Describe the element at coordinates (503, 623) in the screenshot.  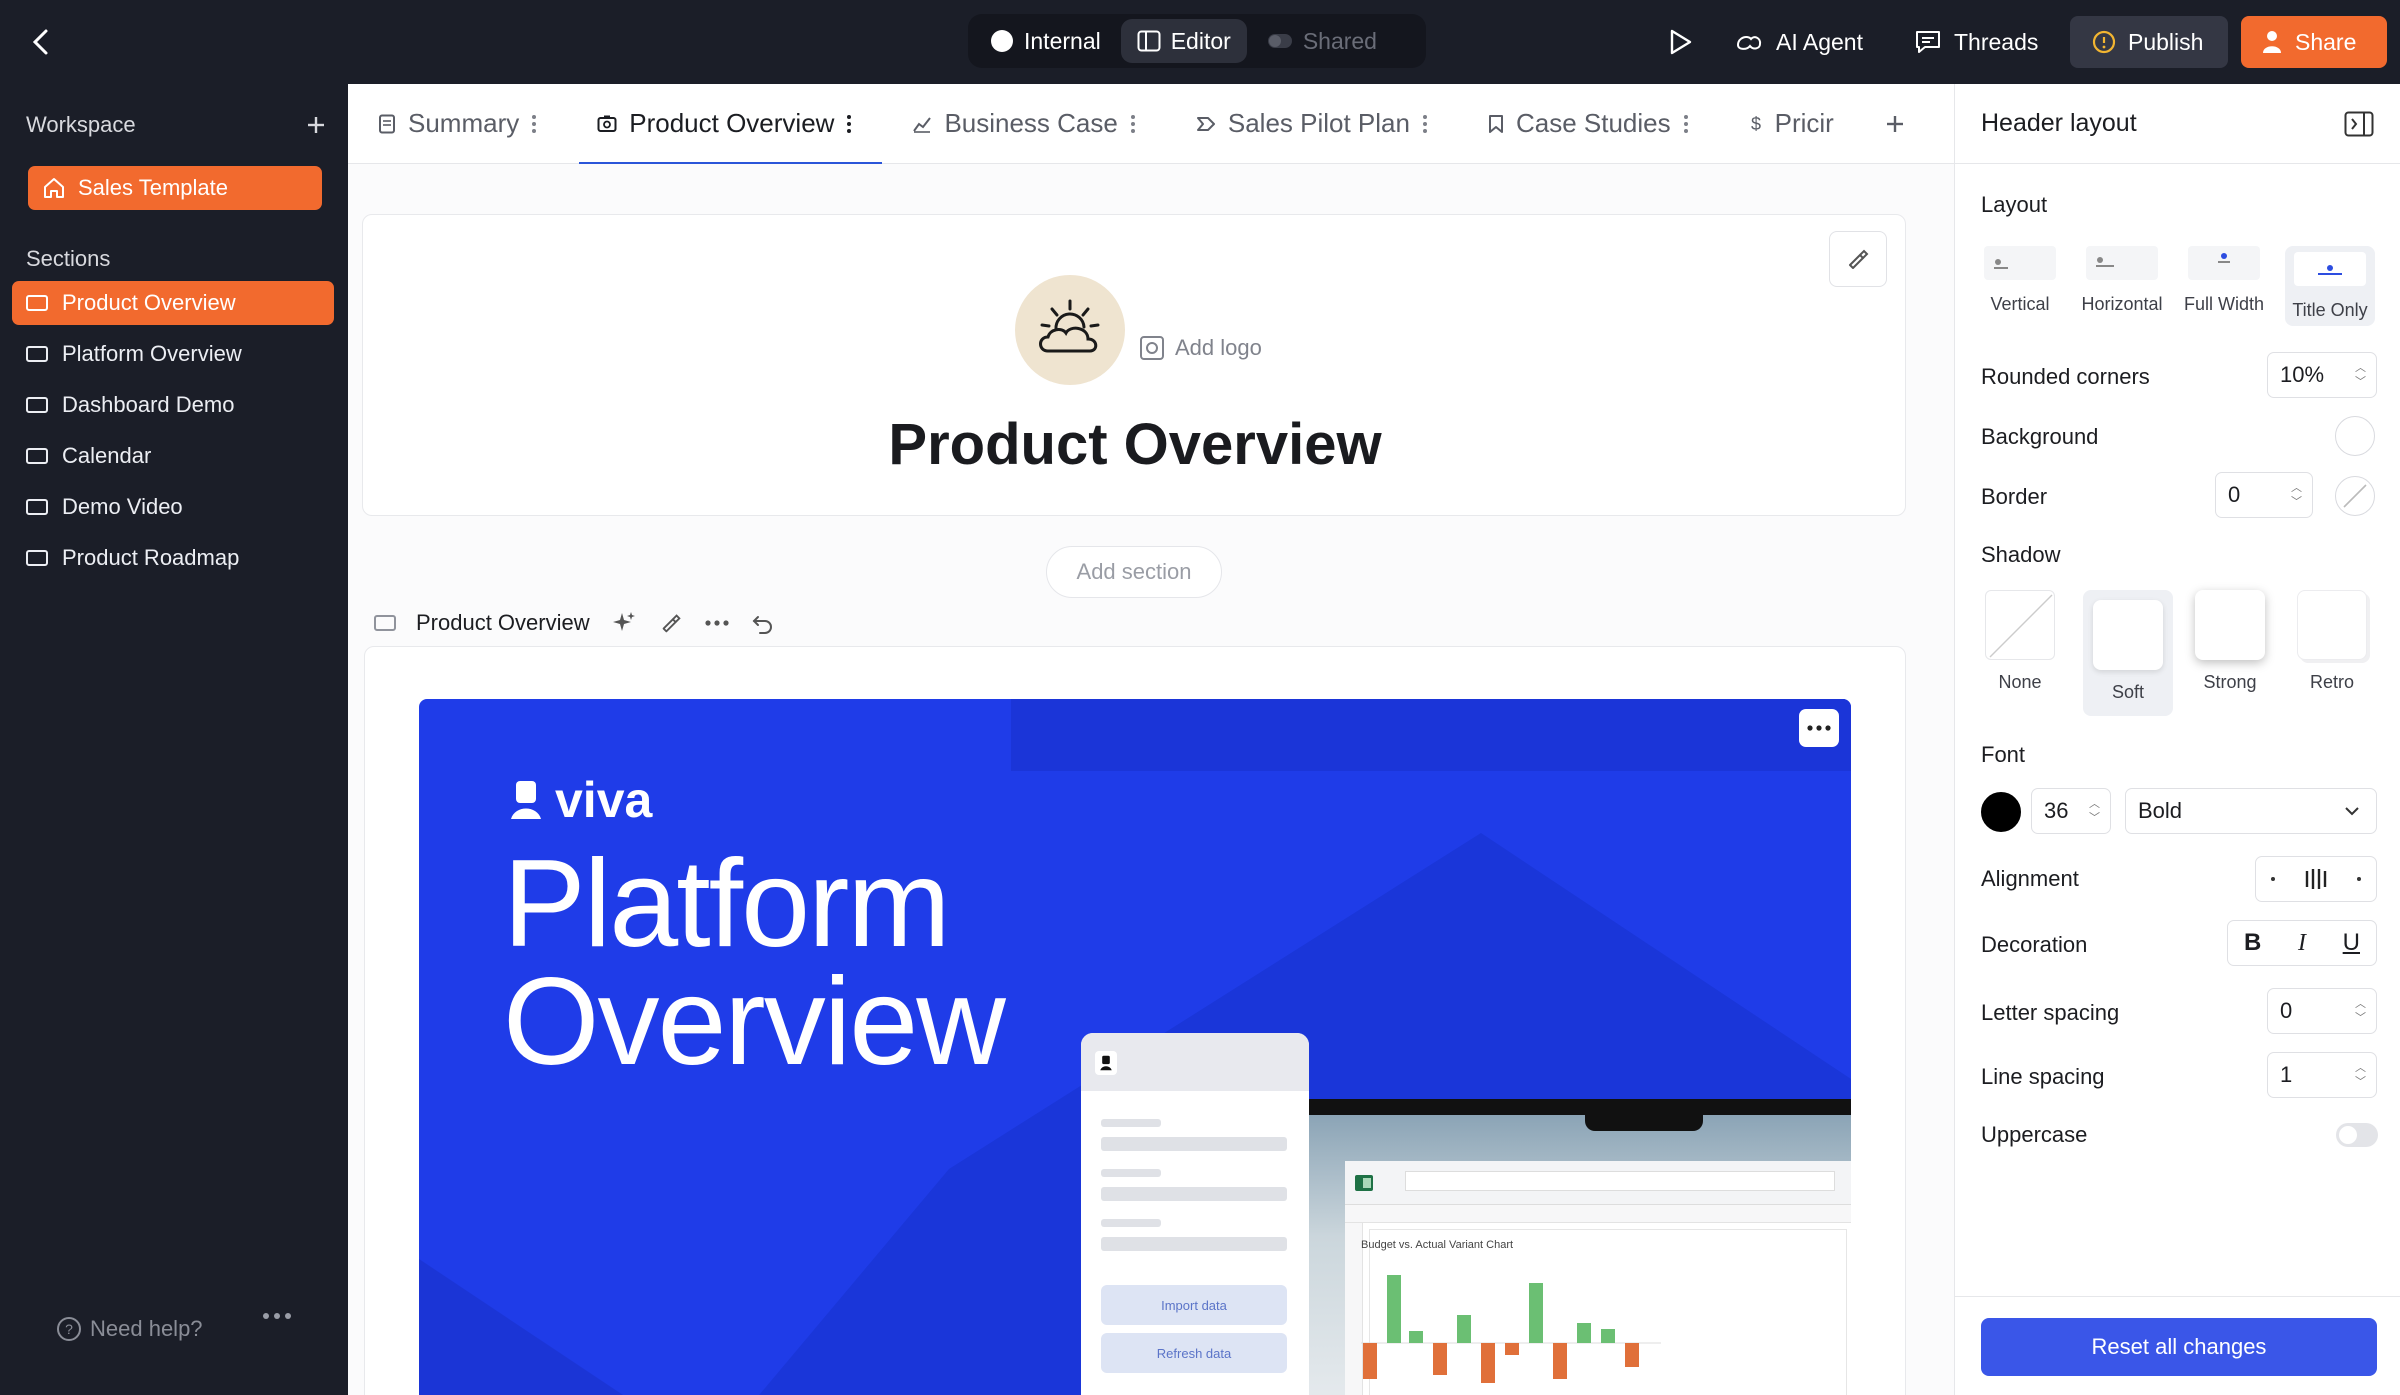
I see `section-title: Product Overview` at that location.